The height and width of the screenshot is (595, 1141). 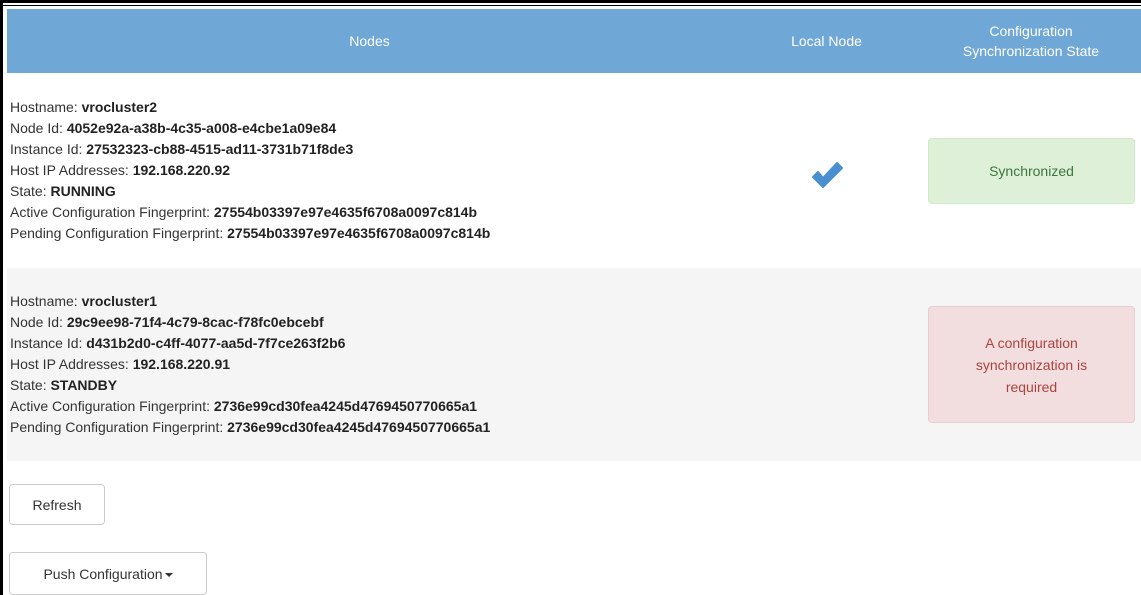 I want to click on sync-status-text-line1: A configuration, so click(x=1031, y=342).